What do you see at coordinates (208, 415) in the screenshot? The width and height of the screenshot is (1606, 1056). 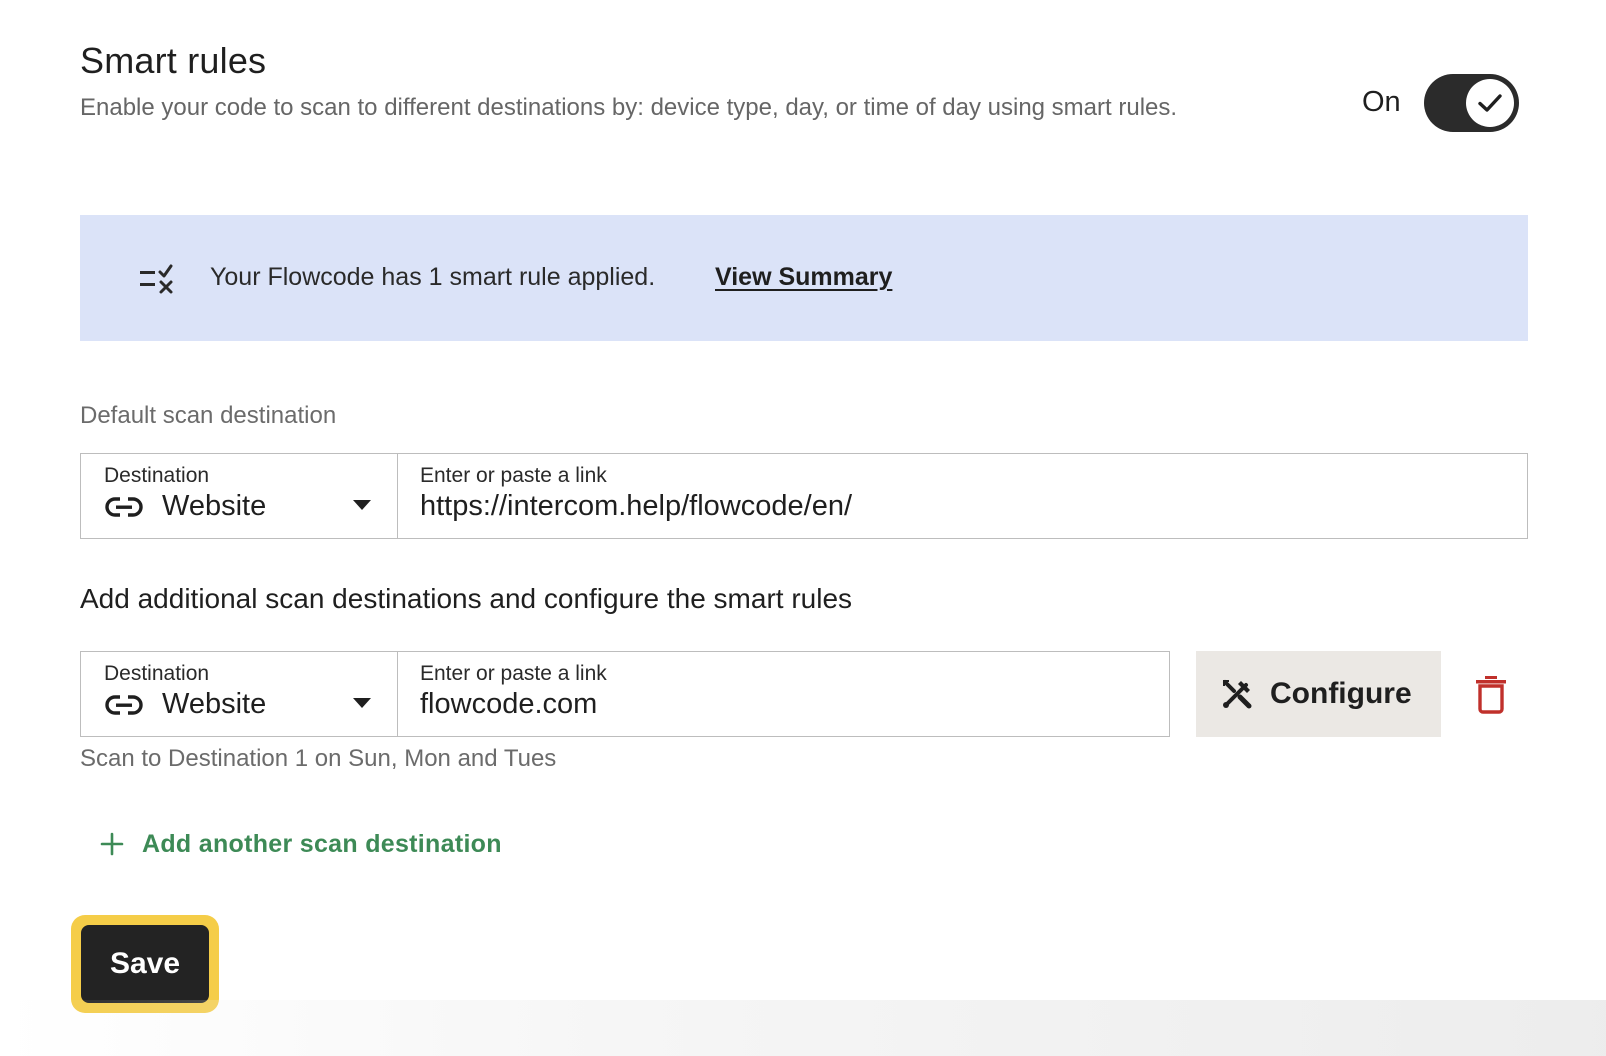 I see `default-destination-label: Default scan destination` at bounding box center [208, 415].